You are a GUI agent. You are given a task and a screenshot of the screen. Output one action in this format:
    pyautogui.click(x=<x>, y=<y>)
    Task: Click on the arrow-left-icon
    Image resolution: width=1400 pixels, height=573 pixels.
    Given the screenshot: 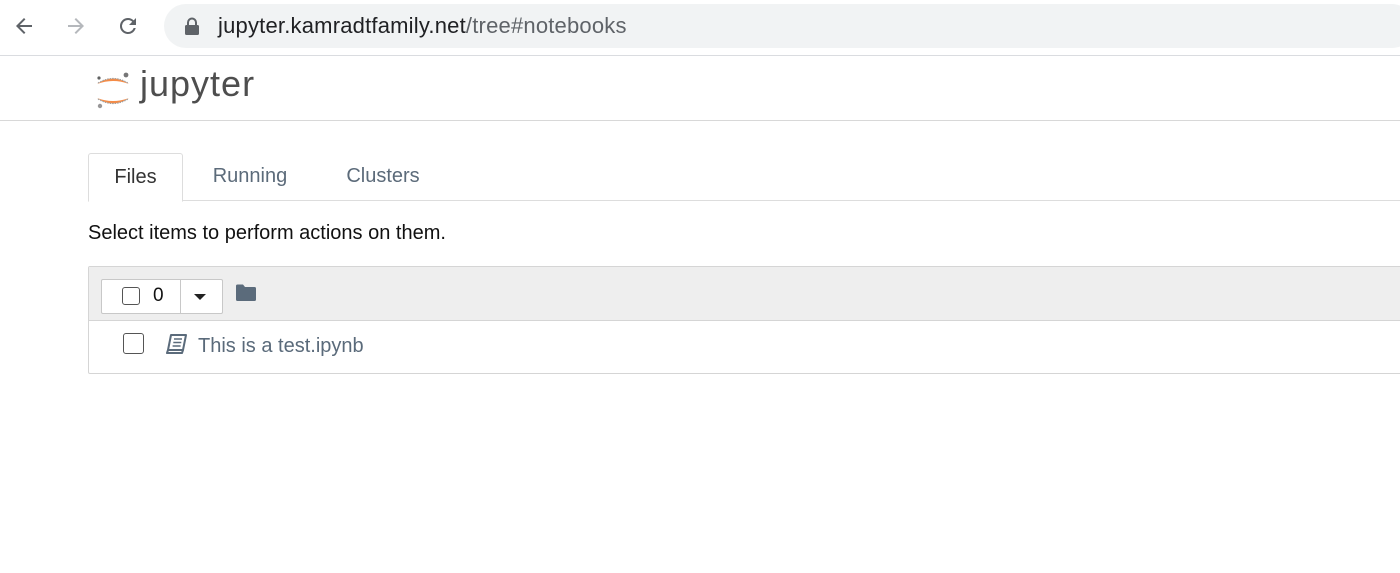 What is the action you would take?
    pyautogui.click(x=24, y=26)
    